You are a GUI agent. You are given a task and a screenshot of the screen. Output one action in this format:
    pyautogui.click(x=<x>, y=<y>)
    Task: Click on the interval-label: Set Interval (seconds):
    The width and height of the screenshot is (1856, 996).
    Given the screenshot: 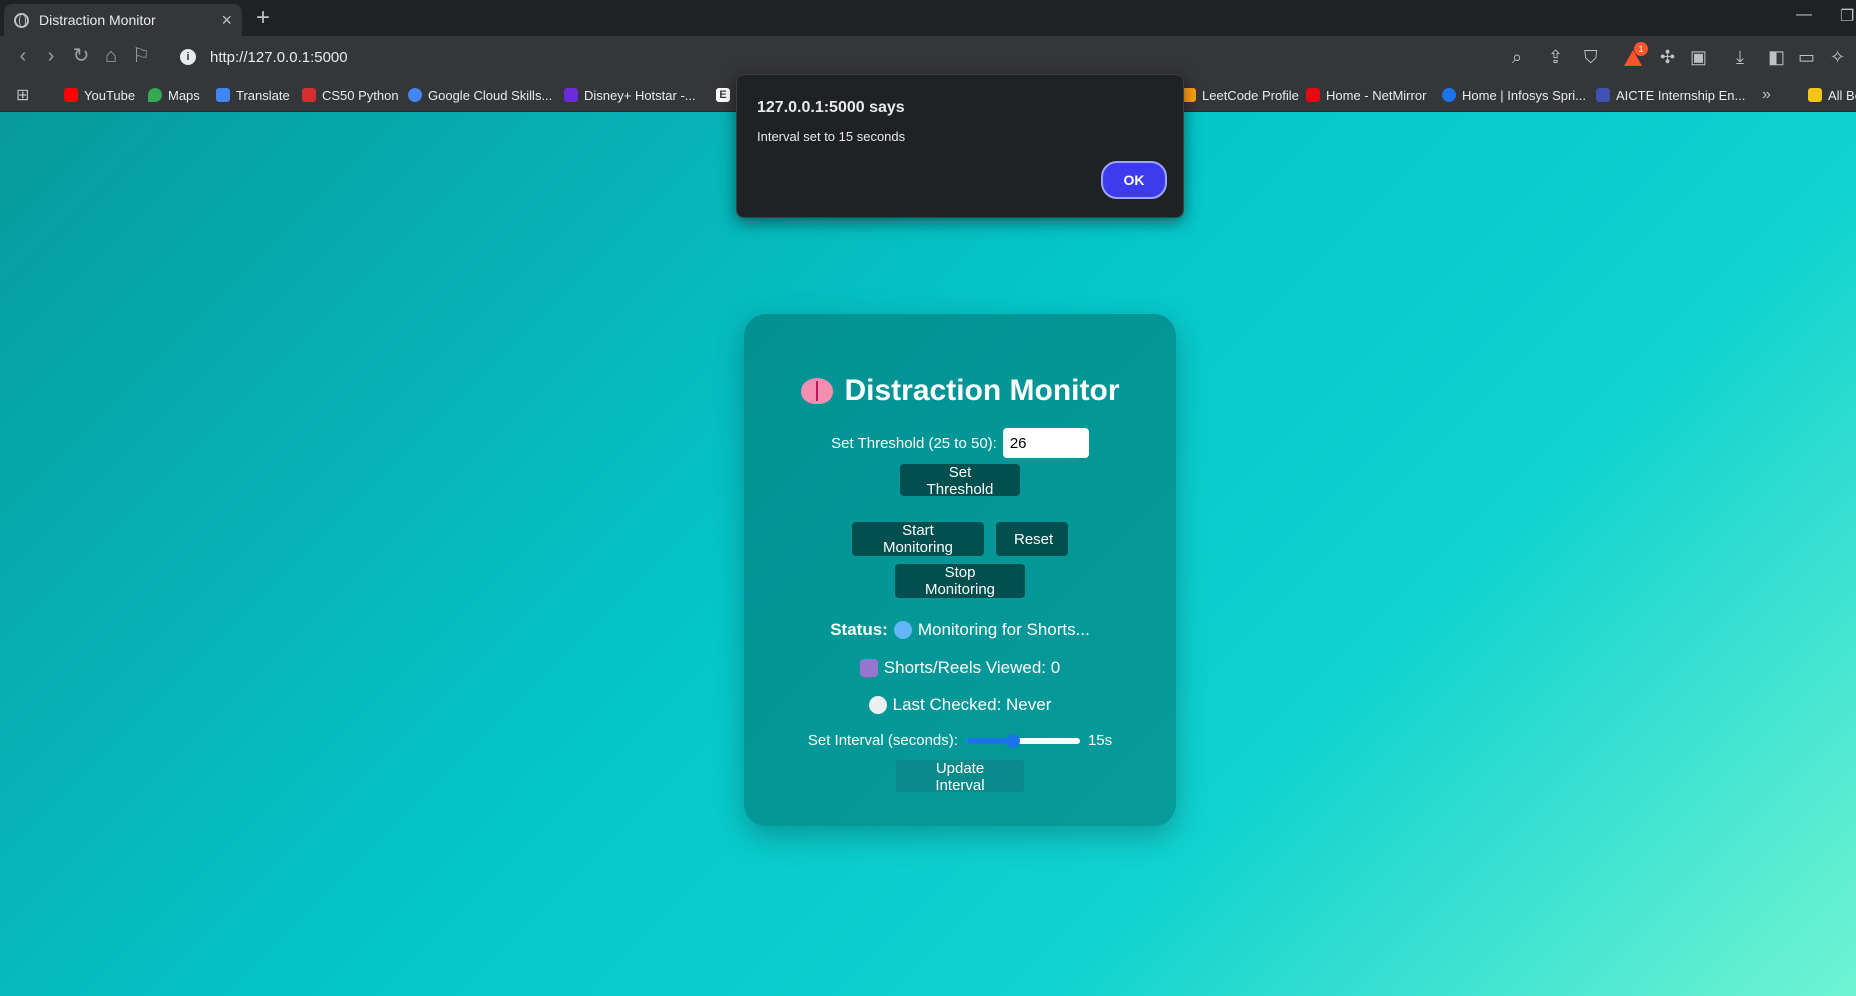 What is the action you would take?
    pyautogui.click(x=882, y=740)
    